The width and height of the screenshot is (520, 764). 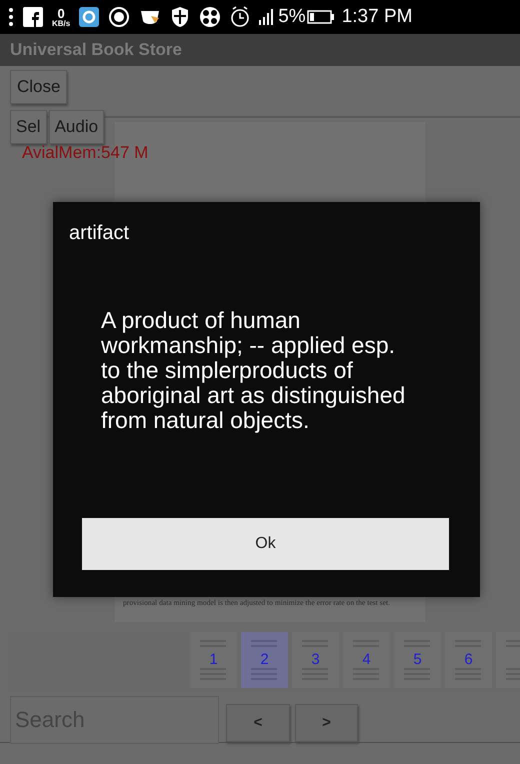 What do you see at coordinates (258, 723) in the screenshot?
I see `previous-button: <` at bounding box center [258, 723].